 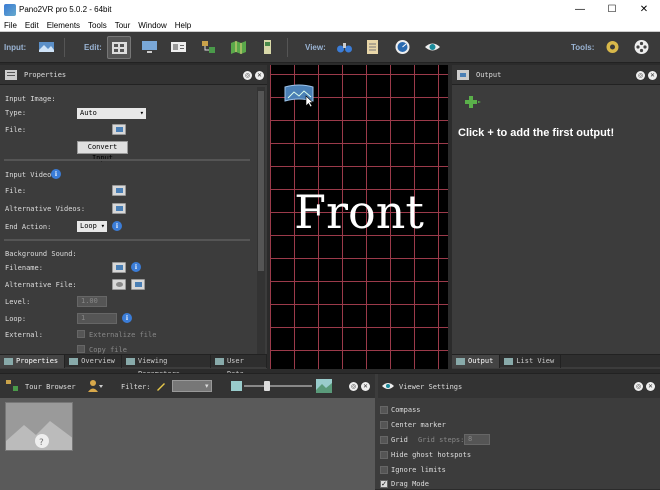 I want to click on tab-label: Overview, so click(x=98, y=361).